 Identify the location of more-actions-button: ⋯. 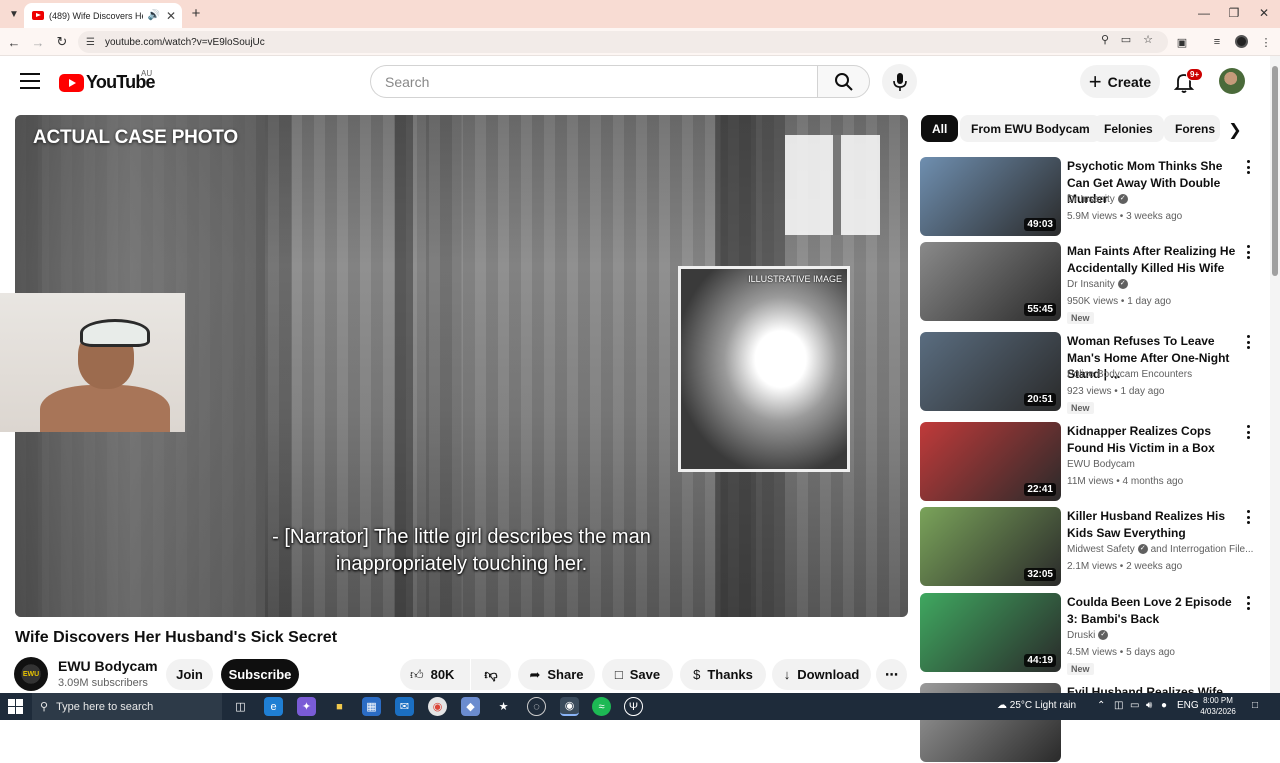
(891, 674).